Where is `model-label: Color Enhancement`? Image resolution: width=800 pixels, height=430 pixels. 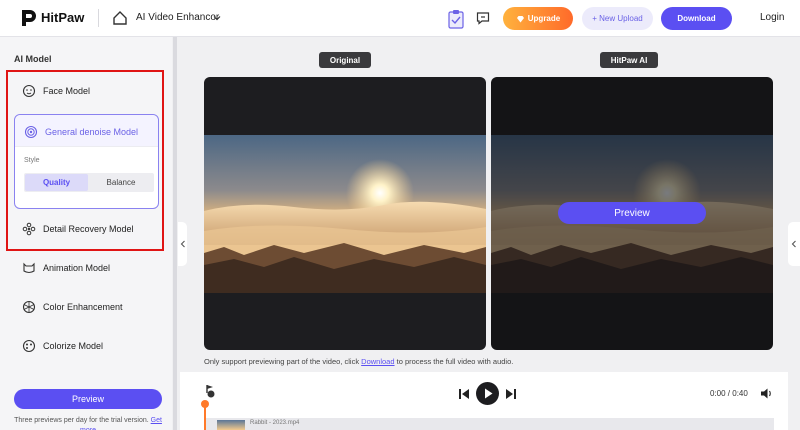 model-label: Color Enhancement is located at coordinates (83, 307).